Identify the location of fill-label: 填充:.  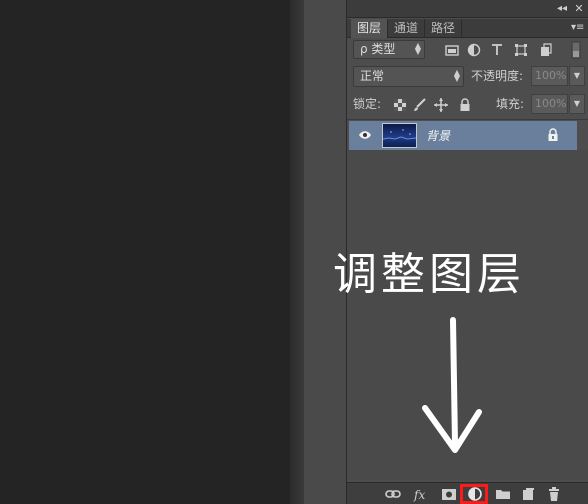
(510, 104).